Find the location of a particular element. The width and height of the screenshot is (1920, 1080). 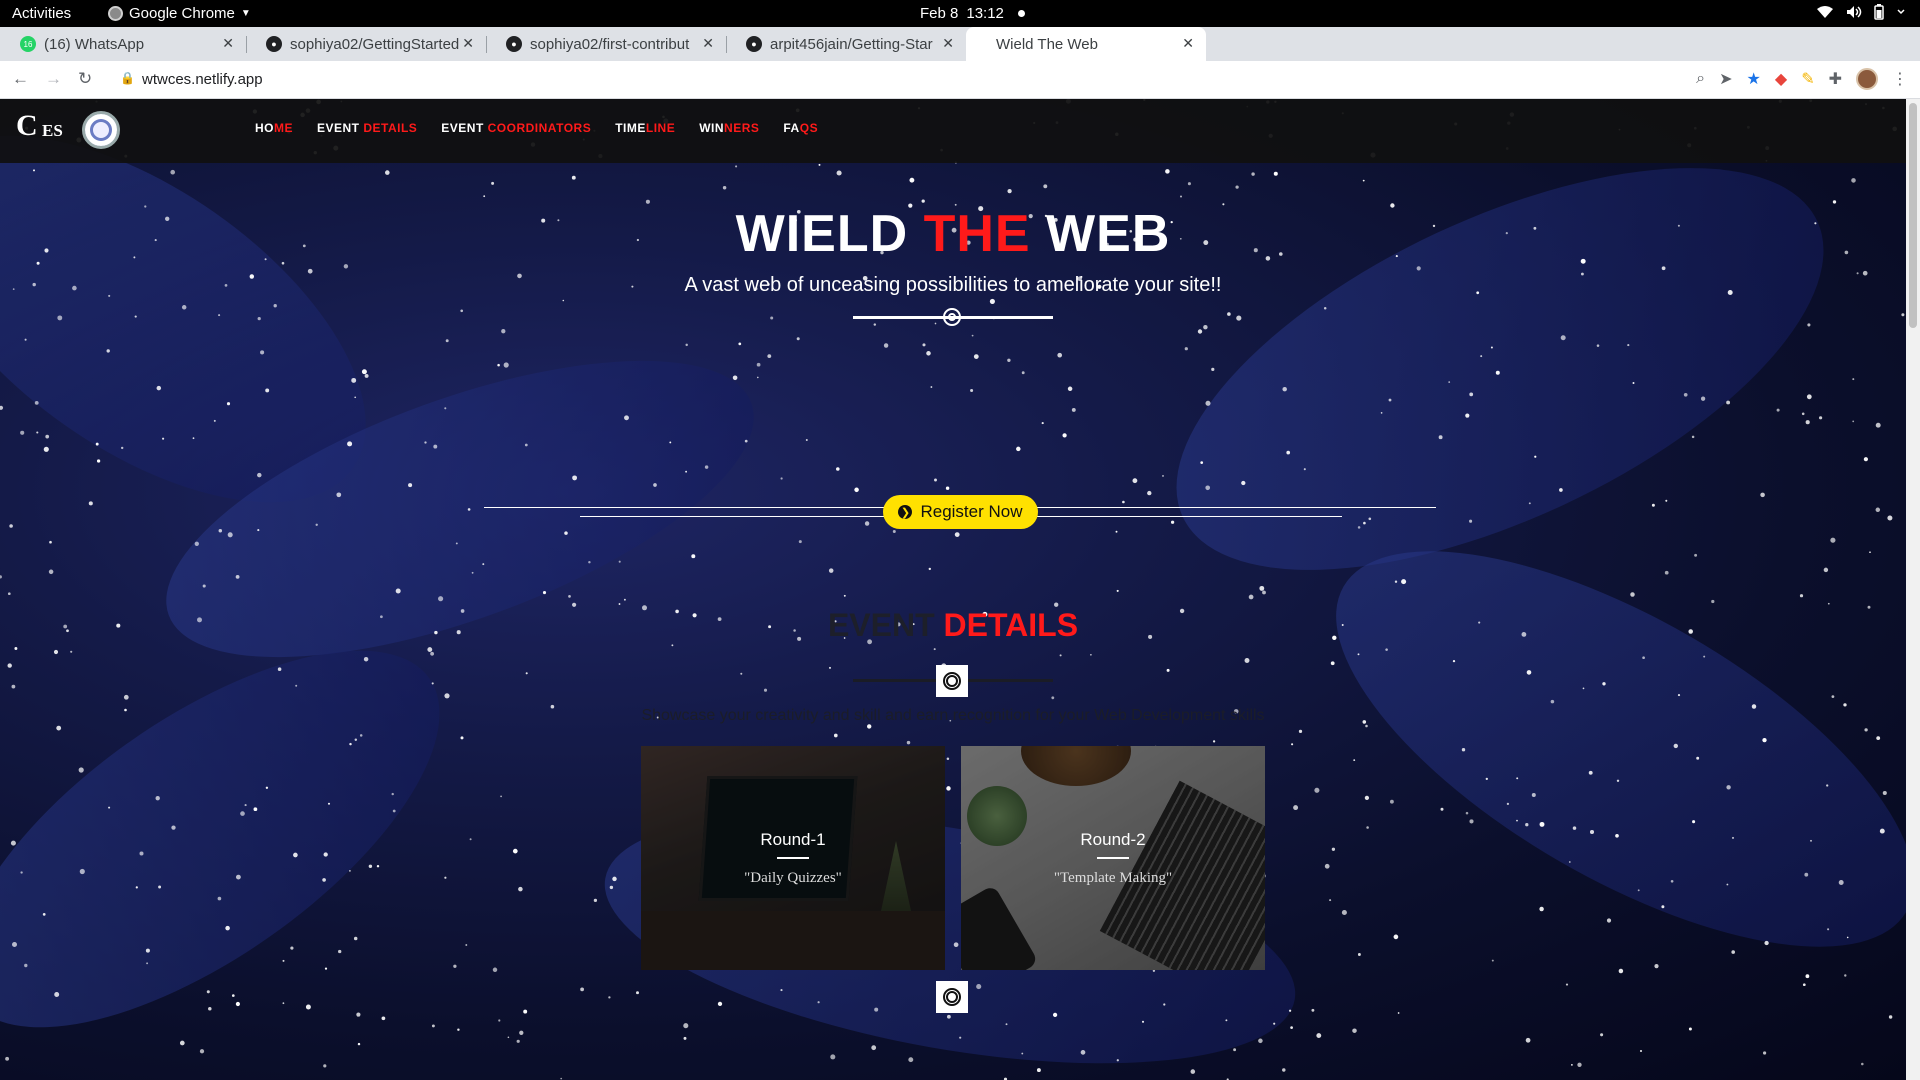

college-emblem-logo is located at coordinates (101, 130).